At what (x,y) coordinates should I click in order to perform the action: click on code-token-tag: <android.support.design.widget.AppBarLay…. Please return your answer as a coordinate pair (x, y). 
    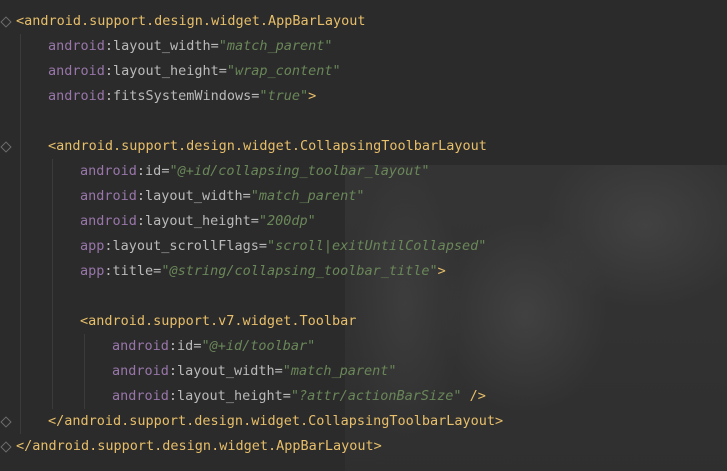
    Looking at the image, I should click on (191, 21).